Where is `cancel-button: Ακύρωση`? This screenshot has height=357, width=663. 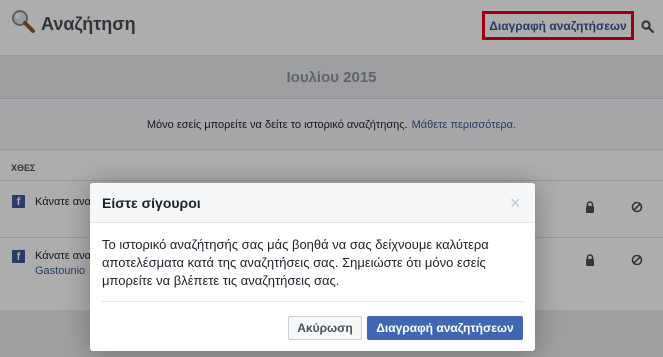
cancel-button: Ακύρωση is located at coordinates (325, 328).